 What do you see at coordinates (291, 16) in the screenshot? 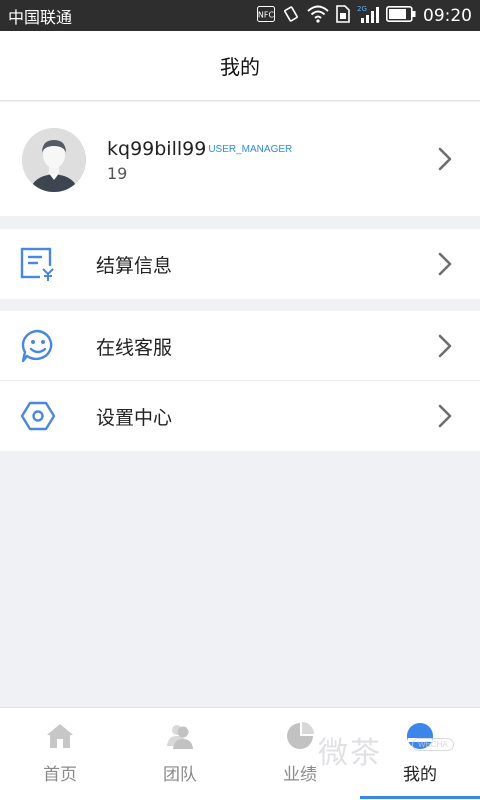
I see `vibrate-icon` at bounding box center [291, 16].